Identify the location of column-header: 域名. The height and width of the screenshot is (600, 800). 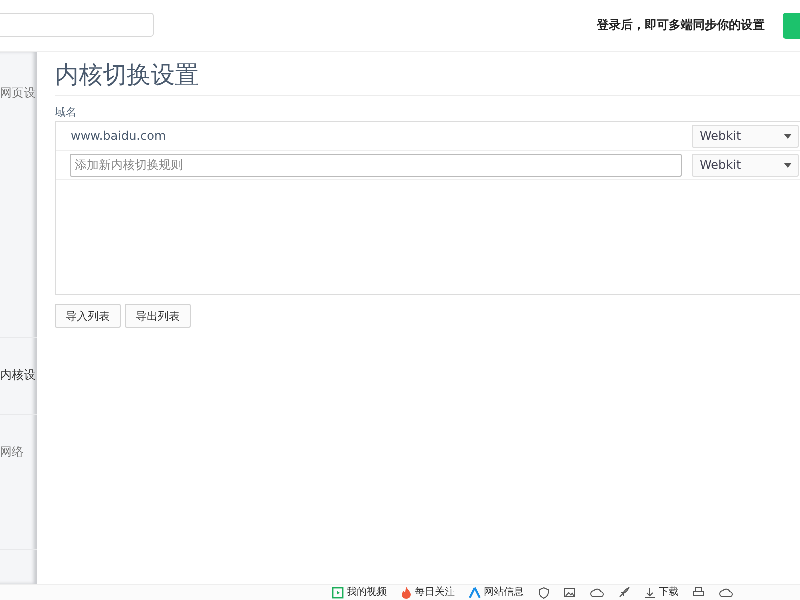
(66, 112).